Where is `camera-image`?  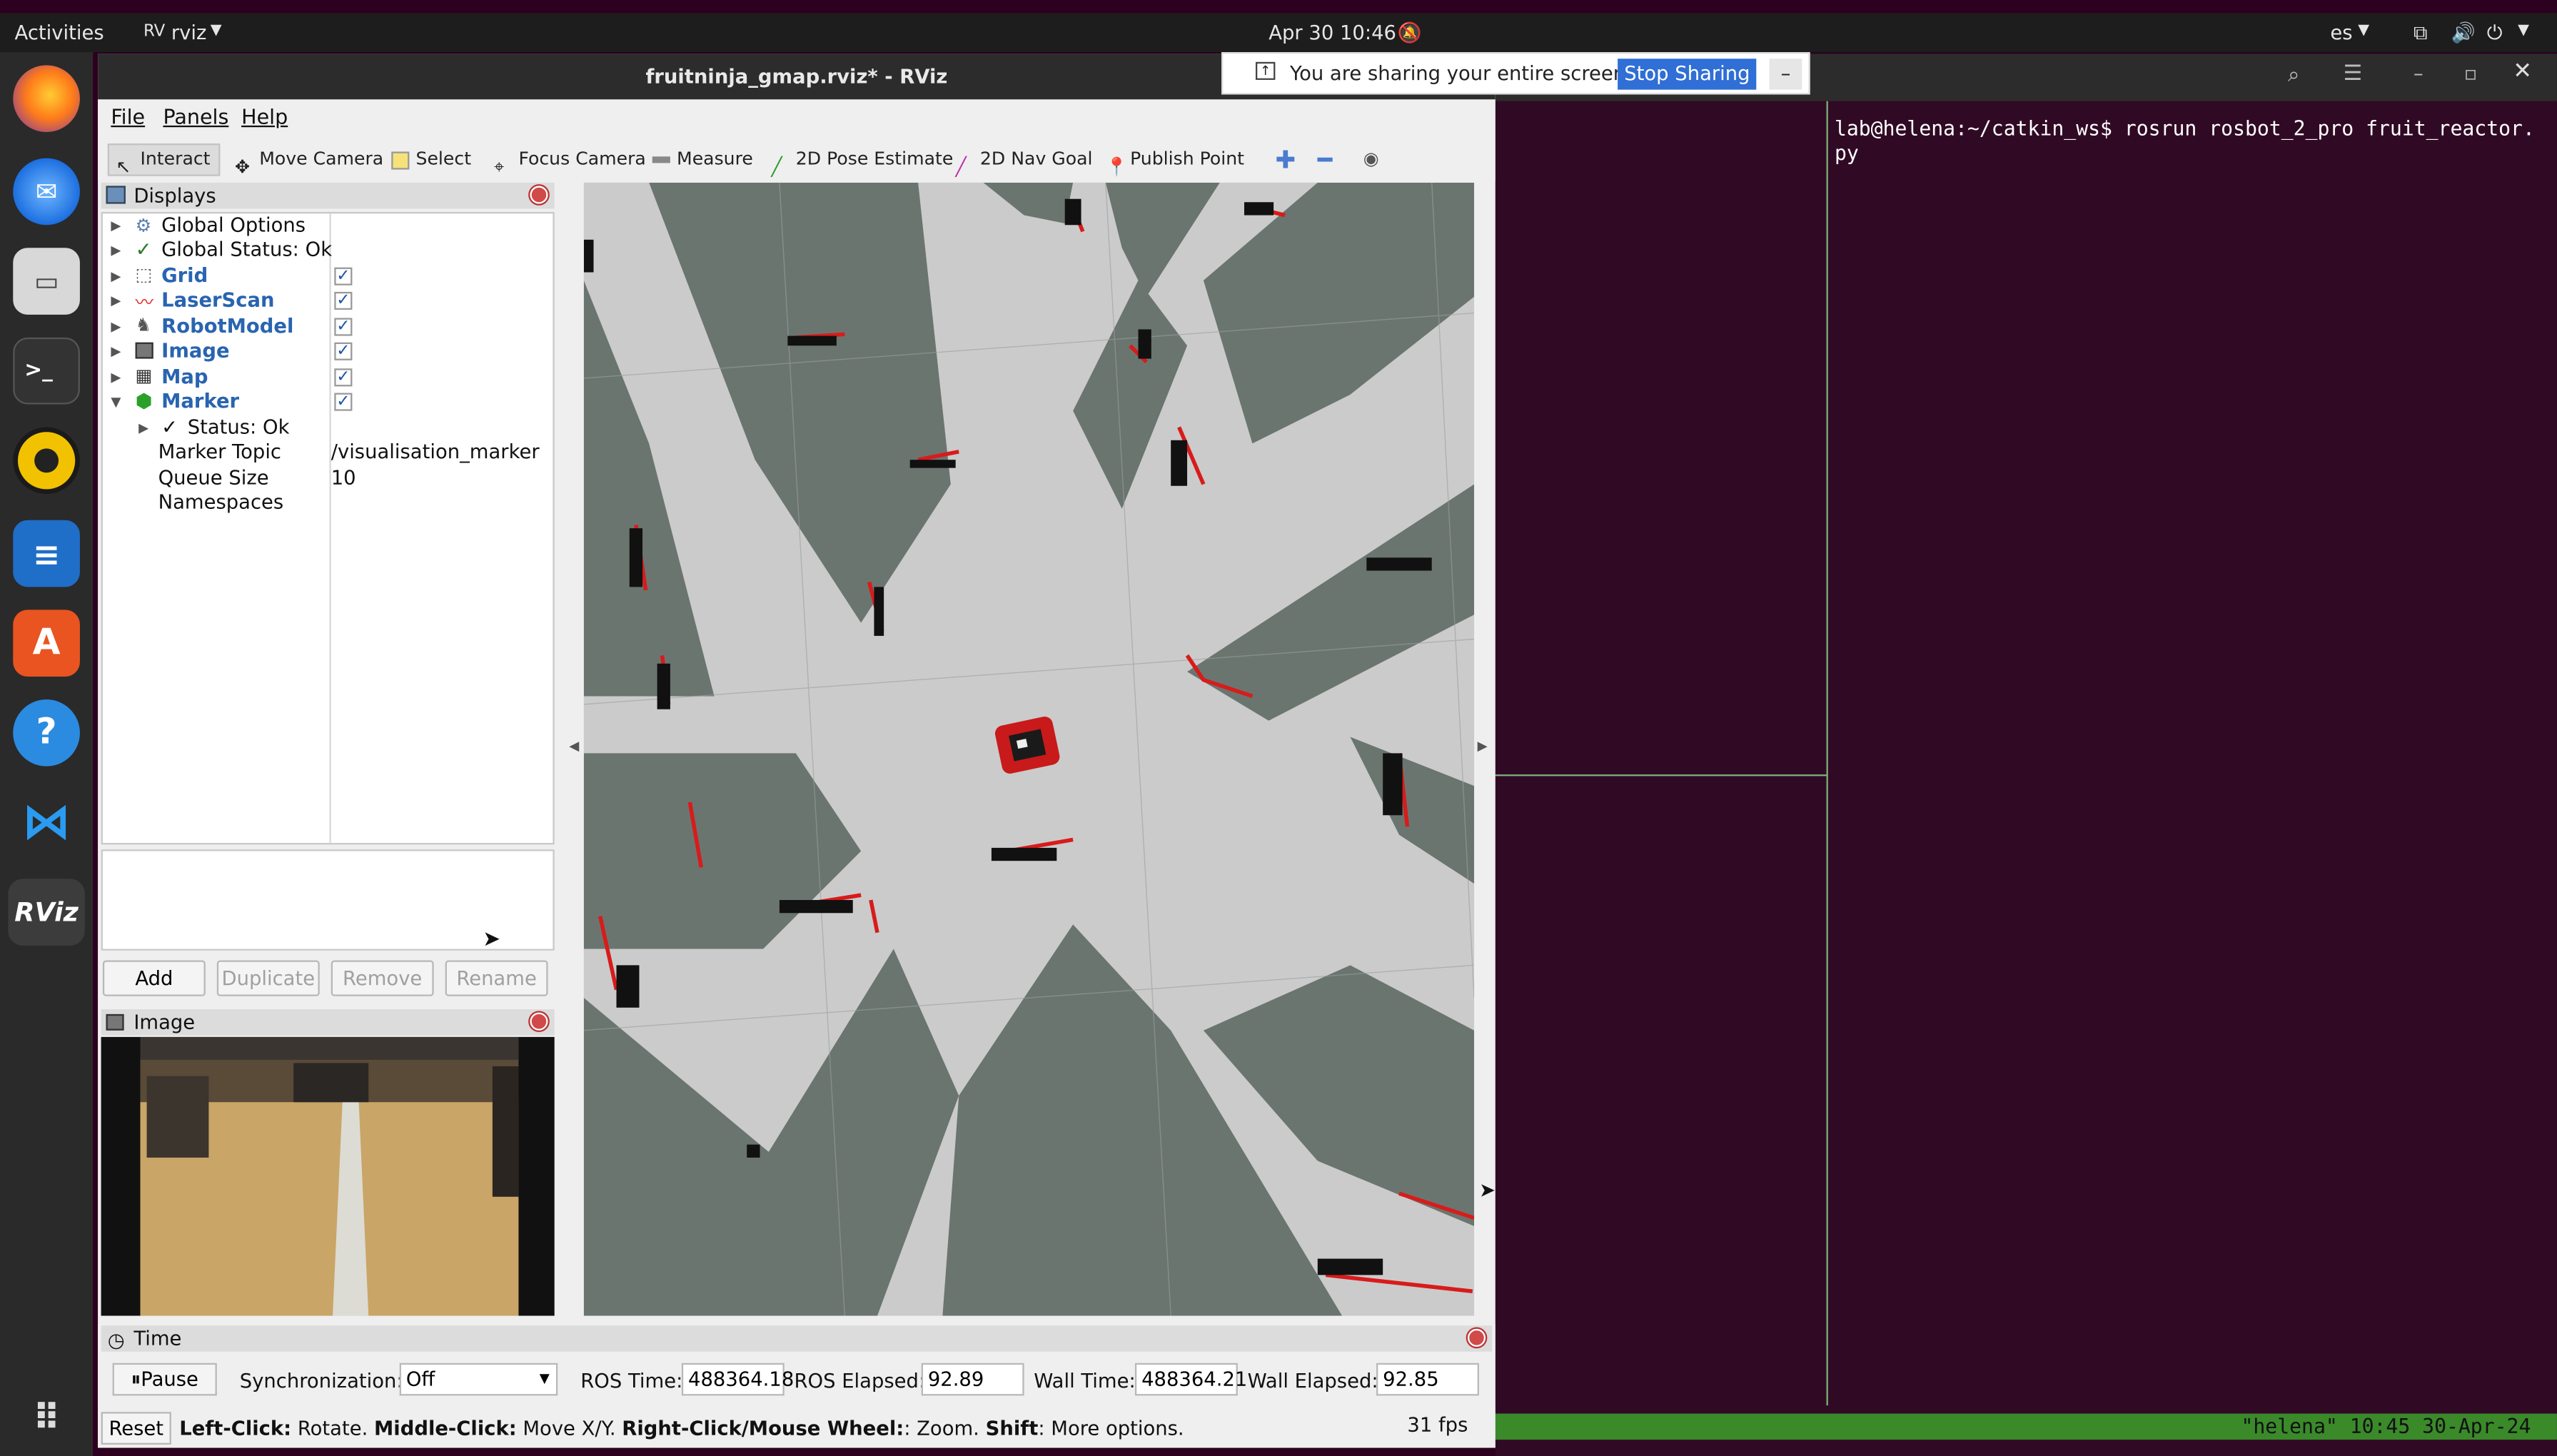 camera-image is located at coordinates (328, 1176).